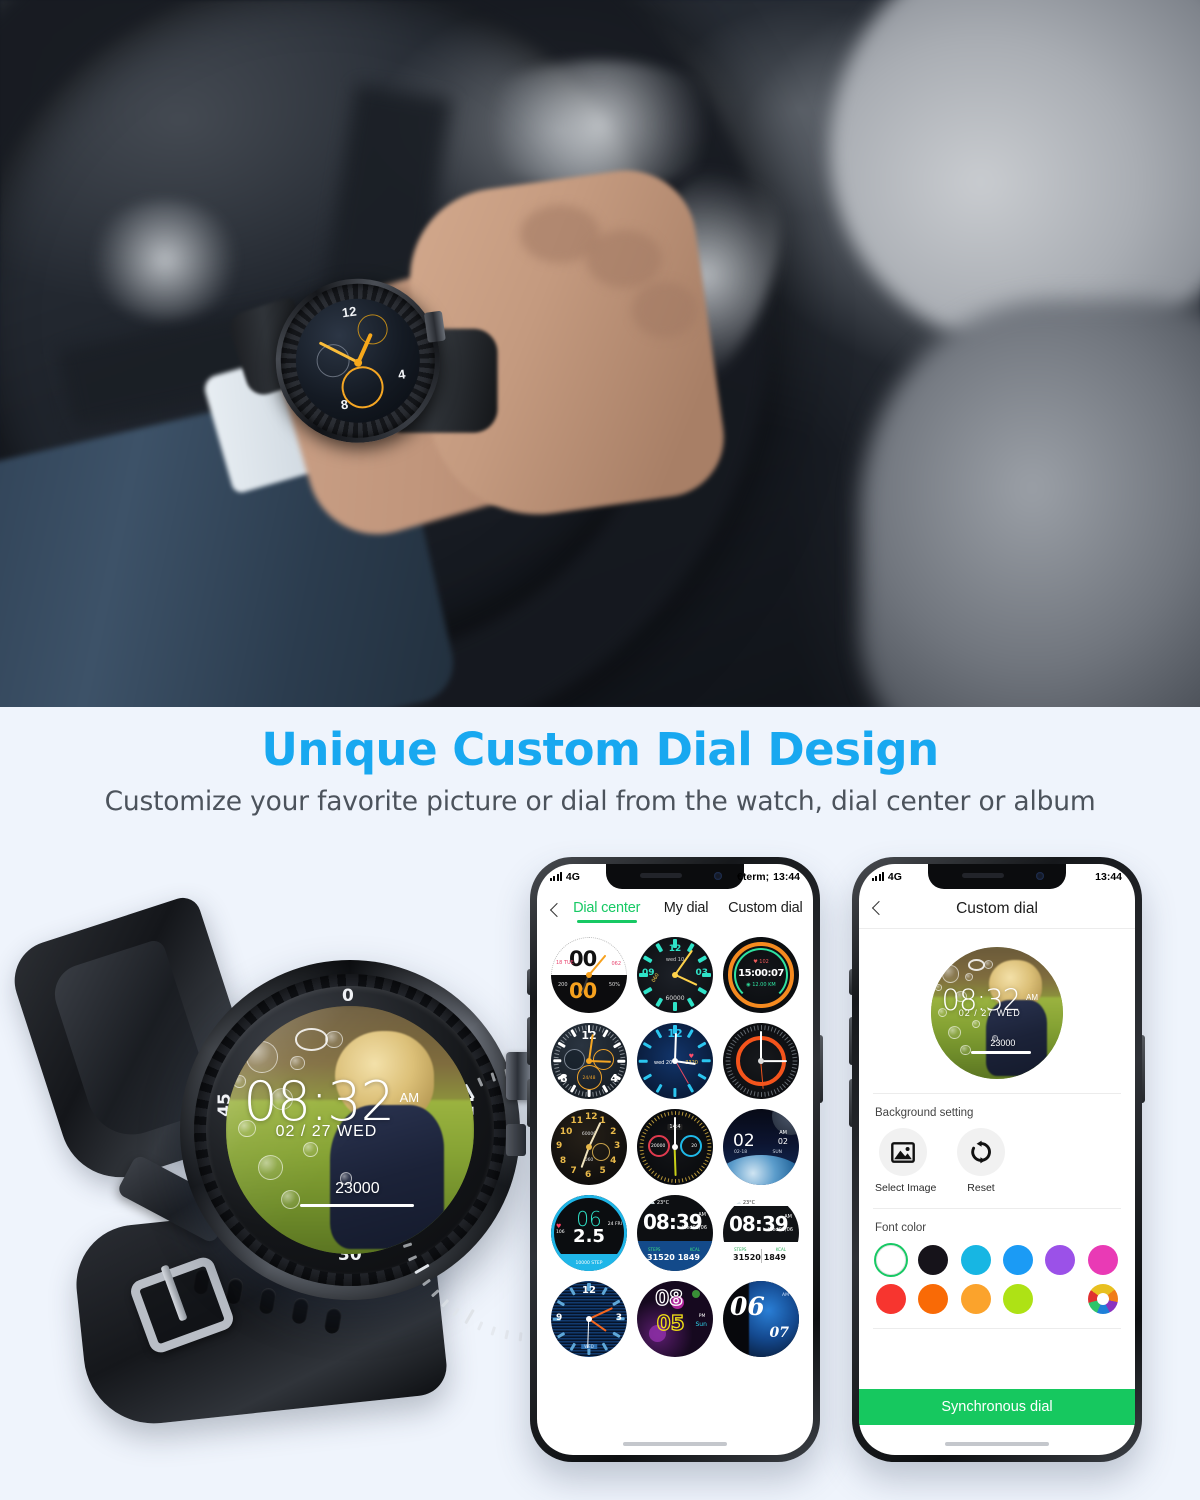  I want to click on watch-face-earth-space-digital: 02 AM 02 02-18 SUN, so click(761, 1147).